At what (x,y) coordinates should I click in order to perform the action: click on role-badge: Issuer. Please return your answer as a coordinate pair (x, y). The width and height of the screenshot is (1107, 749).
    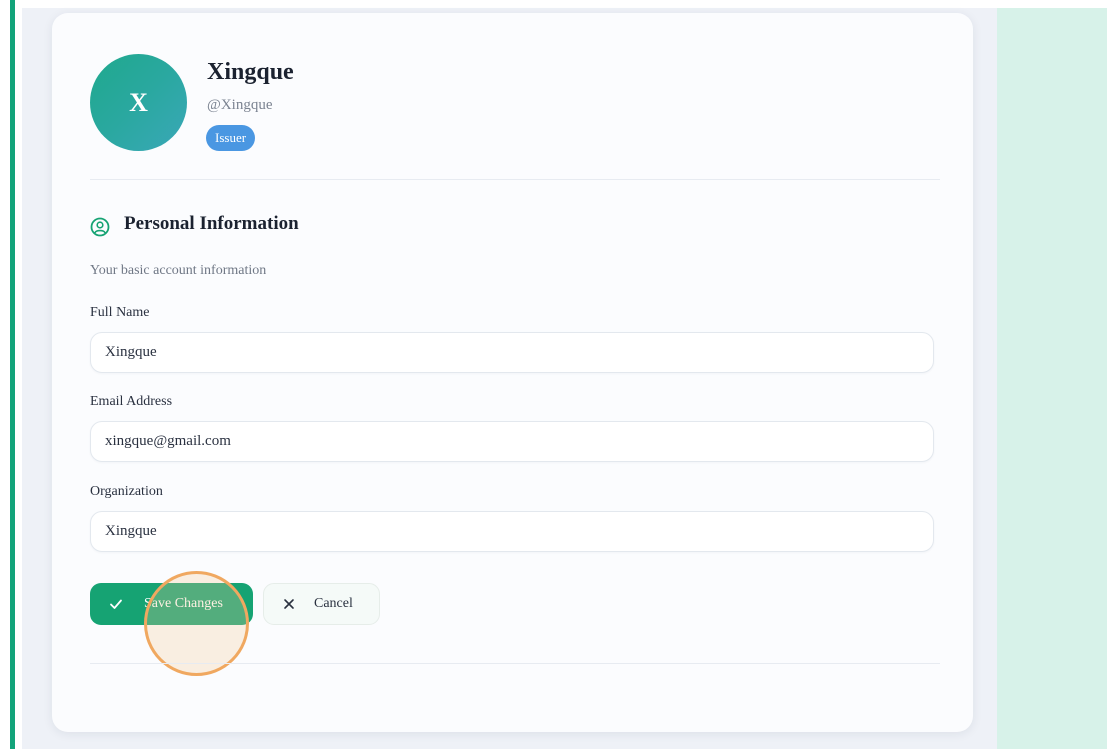
    Looking at the image, I should click on (231, 138).